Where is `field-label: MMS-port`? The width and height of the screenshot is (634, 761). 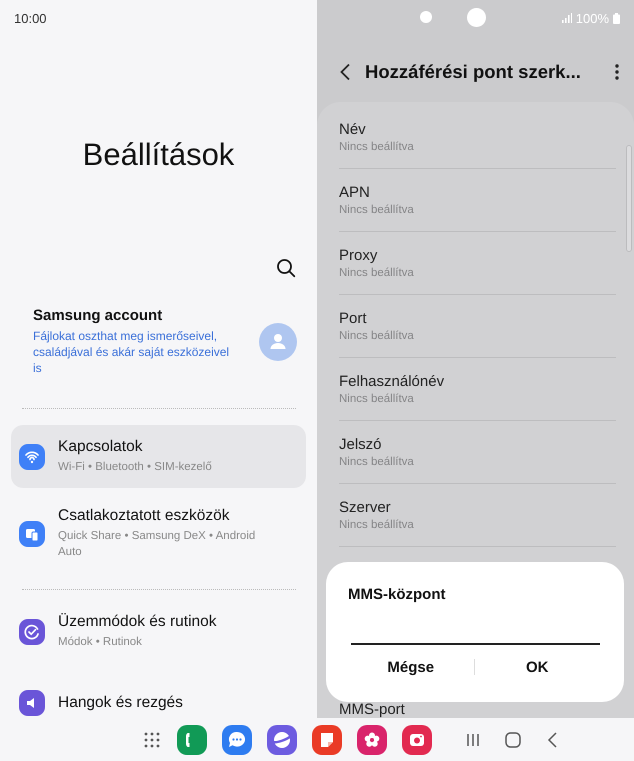
field-label: MMS-port is located at coordinates (477, 709).